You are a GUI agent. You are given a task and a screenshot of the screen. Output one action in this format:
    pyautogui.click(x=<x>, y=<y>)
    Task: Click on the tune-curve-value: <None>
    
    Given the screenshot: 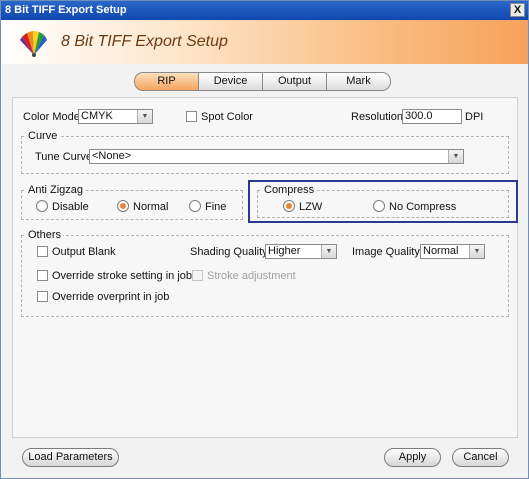 What is the action you would take?
    pyautogui.click(x=112, y=156)
    